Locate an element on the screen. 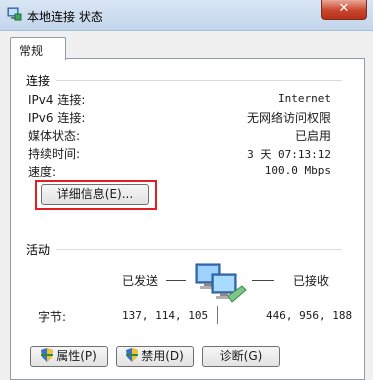 This screenshot has height=380, width=373. bytes-sent-value: 137, 114, 105 is located at coordinates (165, 315).